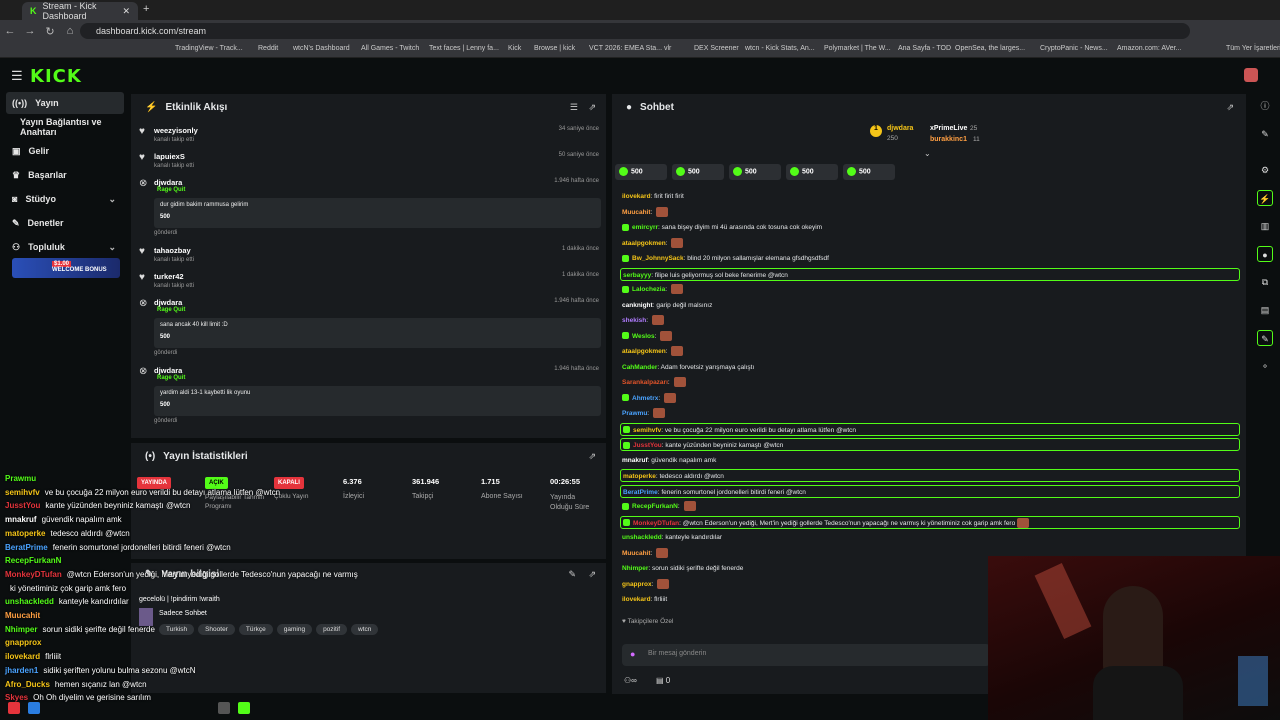  What do you see at coordinates (574, 107) in the screenshot?
I see `filter-icon: ☰` at bounding box center [574, 107].